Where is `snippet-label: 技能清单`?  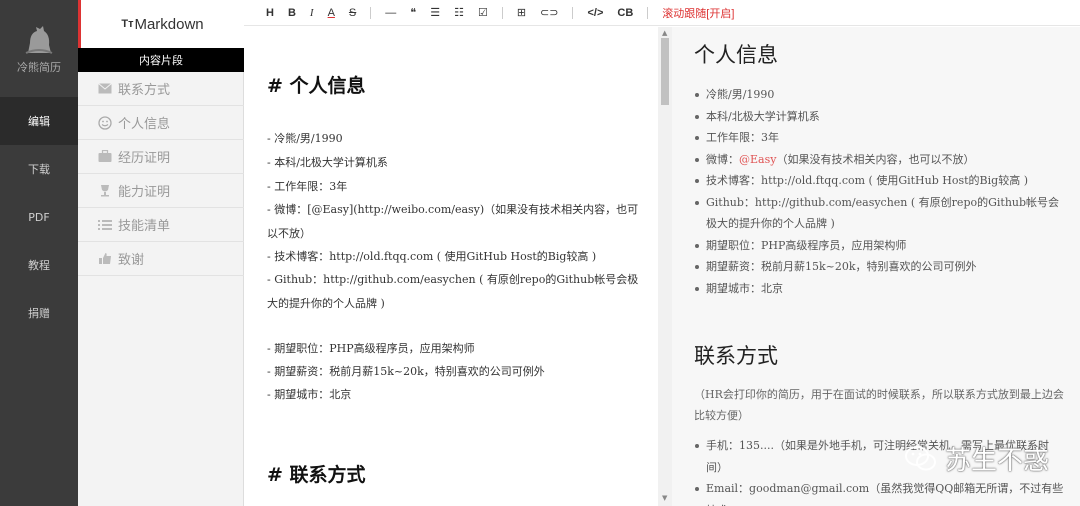 snippet-label: 技能清单 is located at coordinates (144, 226).